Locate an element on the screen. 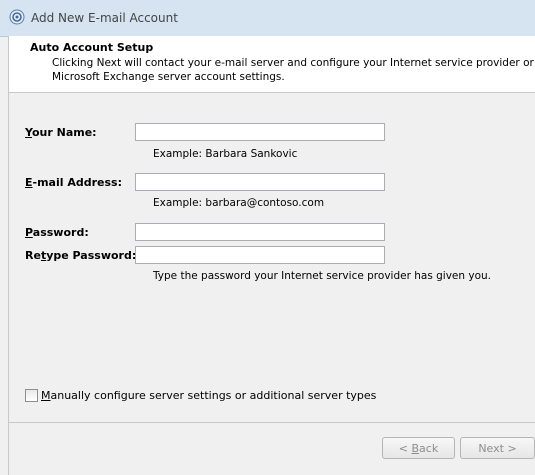 Image resolution: width=535 pixels, height=475 pixels. label-text: assword: is located at coordinates (60, 232).